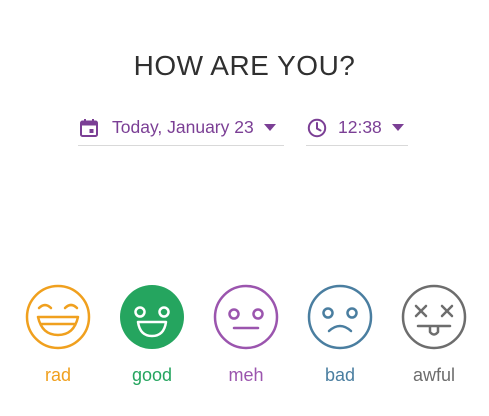 This screenshot has height=416, width=489. What do you see at coordinates (317, 128) in the screenshot?
I see `clock-icon` at bounding box center [317, 128].